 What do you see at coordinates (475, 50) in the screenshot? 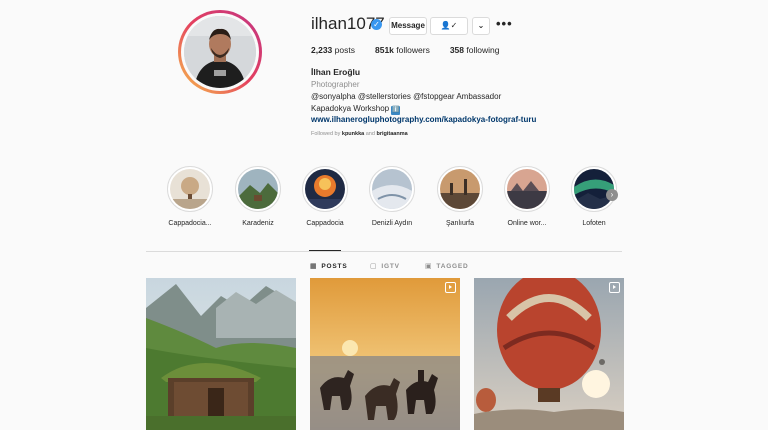
I see `following-stat: 358 following` at bounding box center [475, 50].